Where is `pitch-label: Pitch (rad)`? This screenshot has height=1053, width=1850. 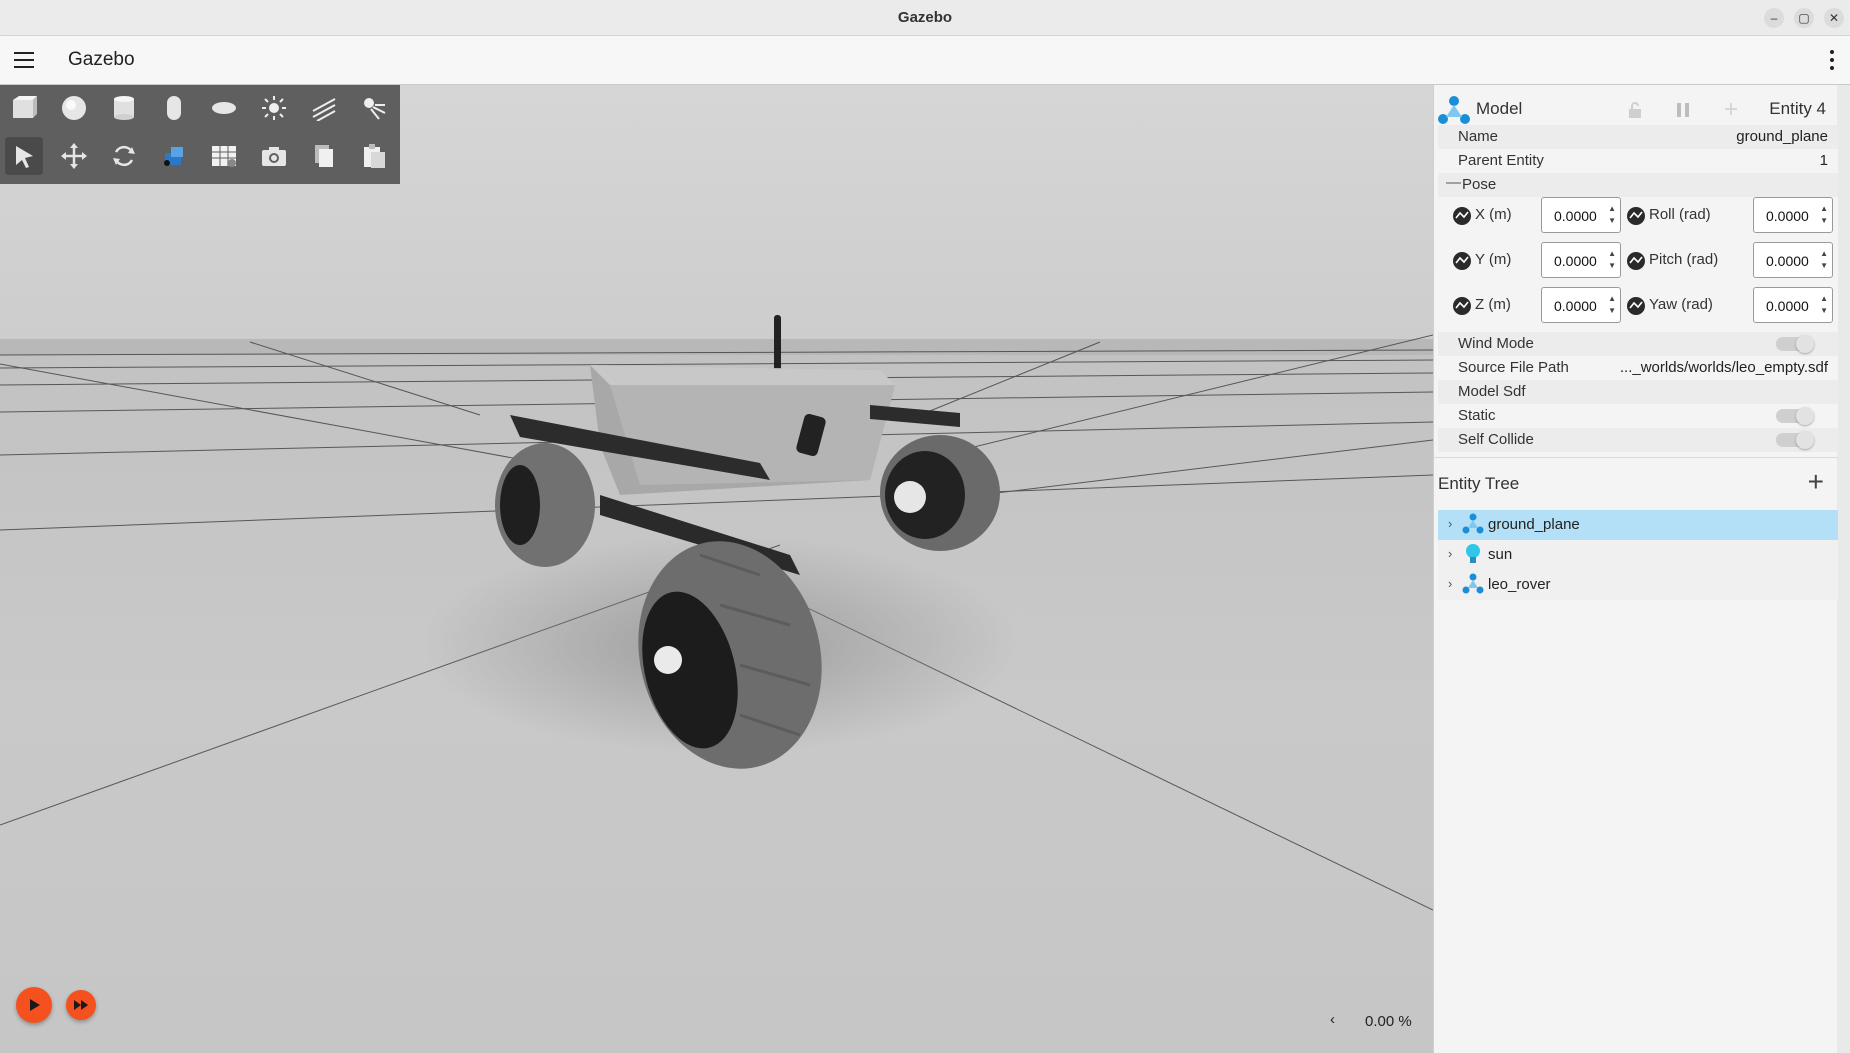
pitch-label: Pitch (rad) is located at coordinates (1684, 259).